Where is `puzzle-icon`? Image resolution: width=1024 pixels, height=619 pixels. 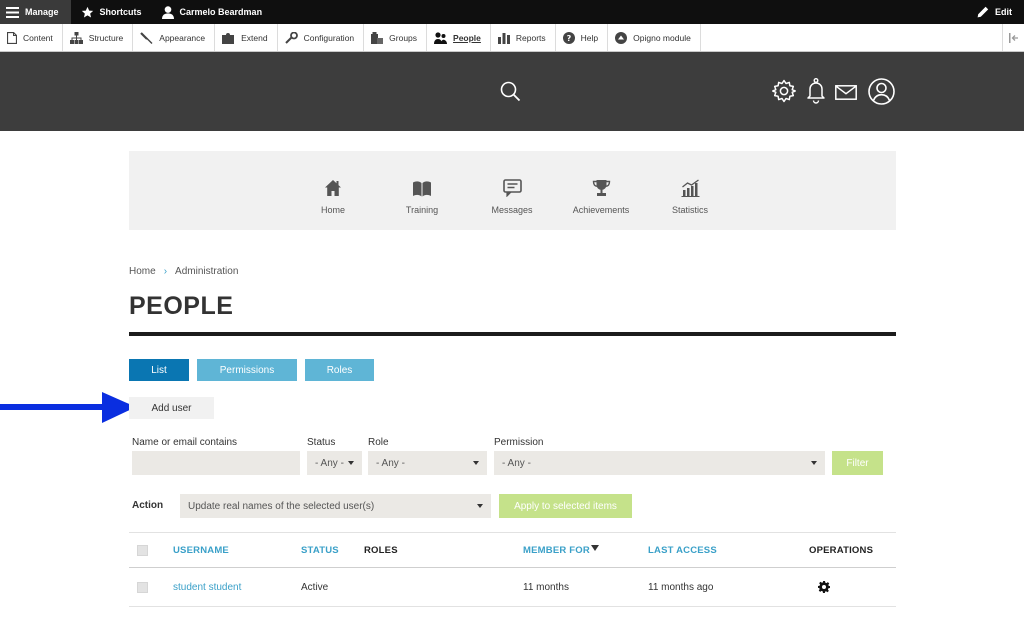
puzzle-icon is located at coordinates (228, 38).